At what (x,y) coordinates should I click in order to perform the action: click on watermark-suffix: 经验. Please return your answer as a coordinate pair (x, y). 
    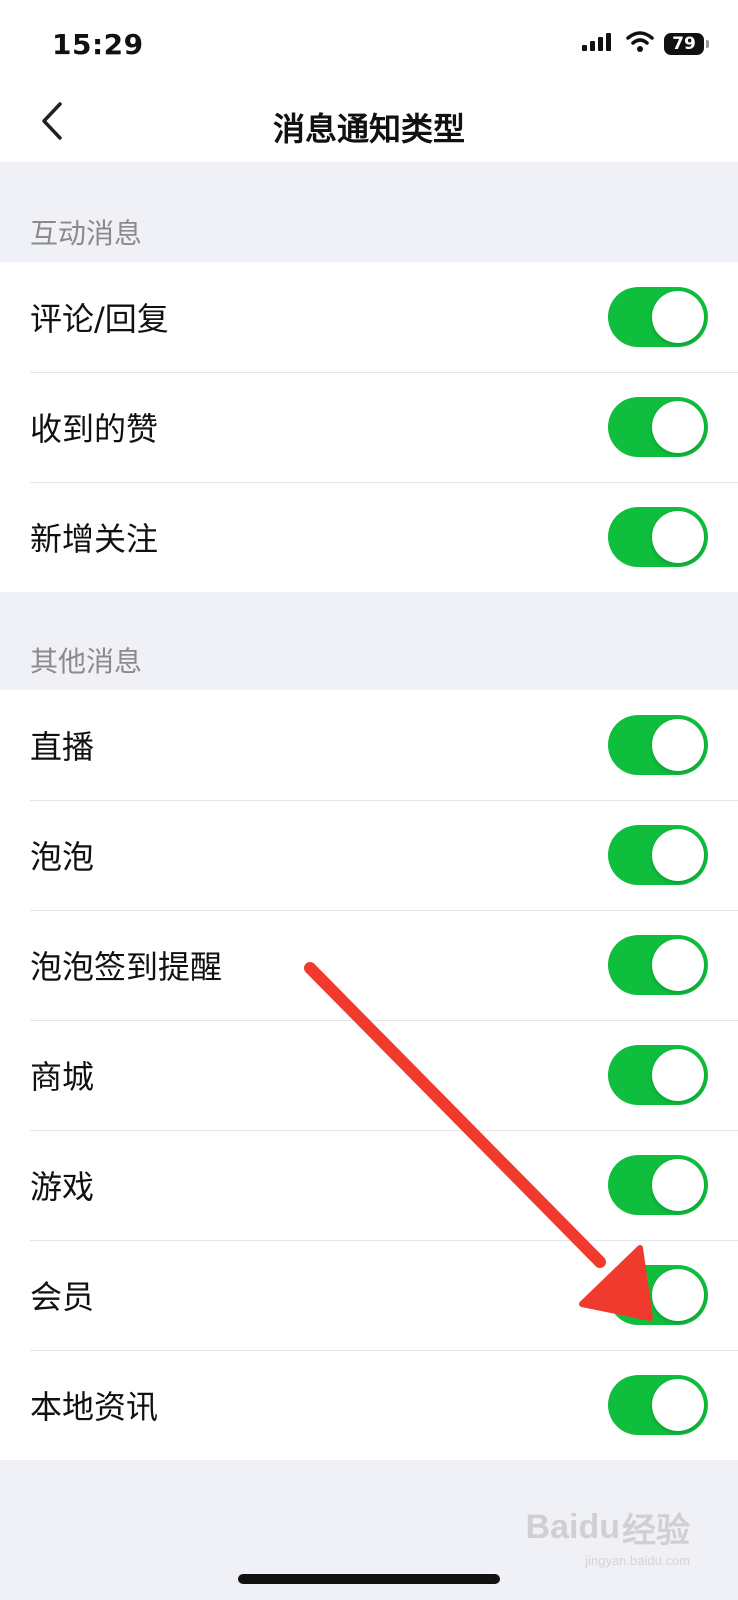
    Looking at the image, I should click on (656, 1531).